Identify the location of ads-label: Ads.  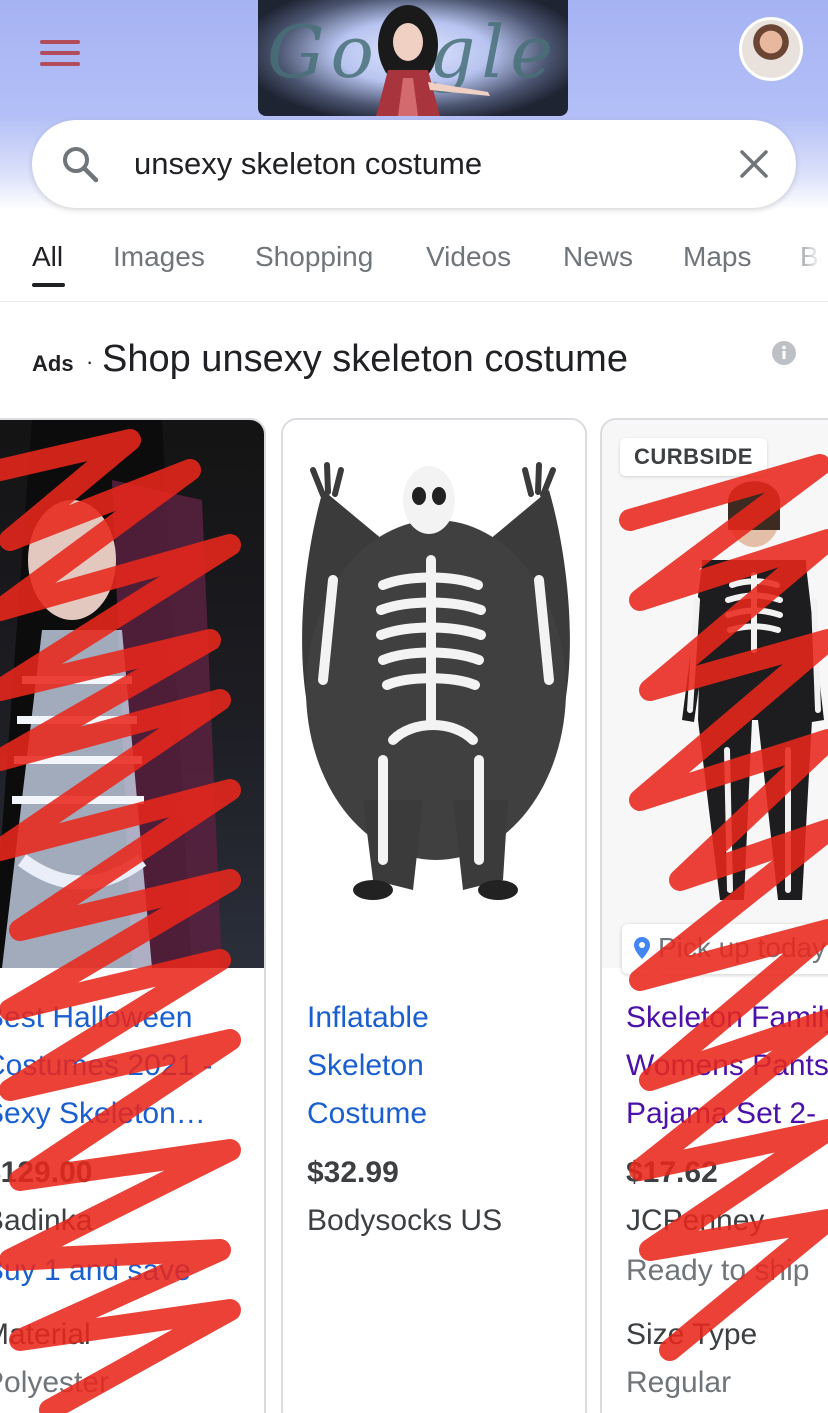
(53, 363).